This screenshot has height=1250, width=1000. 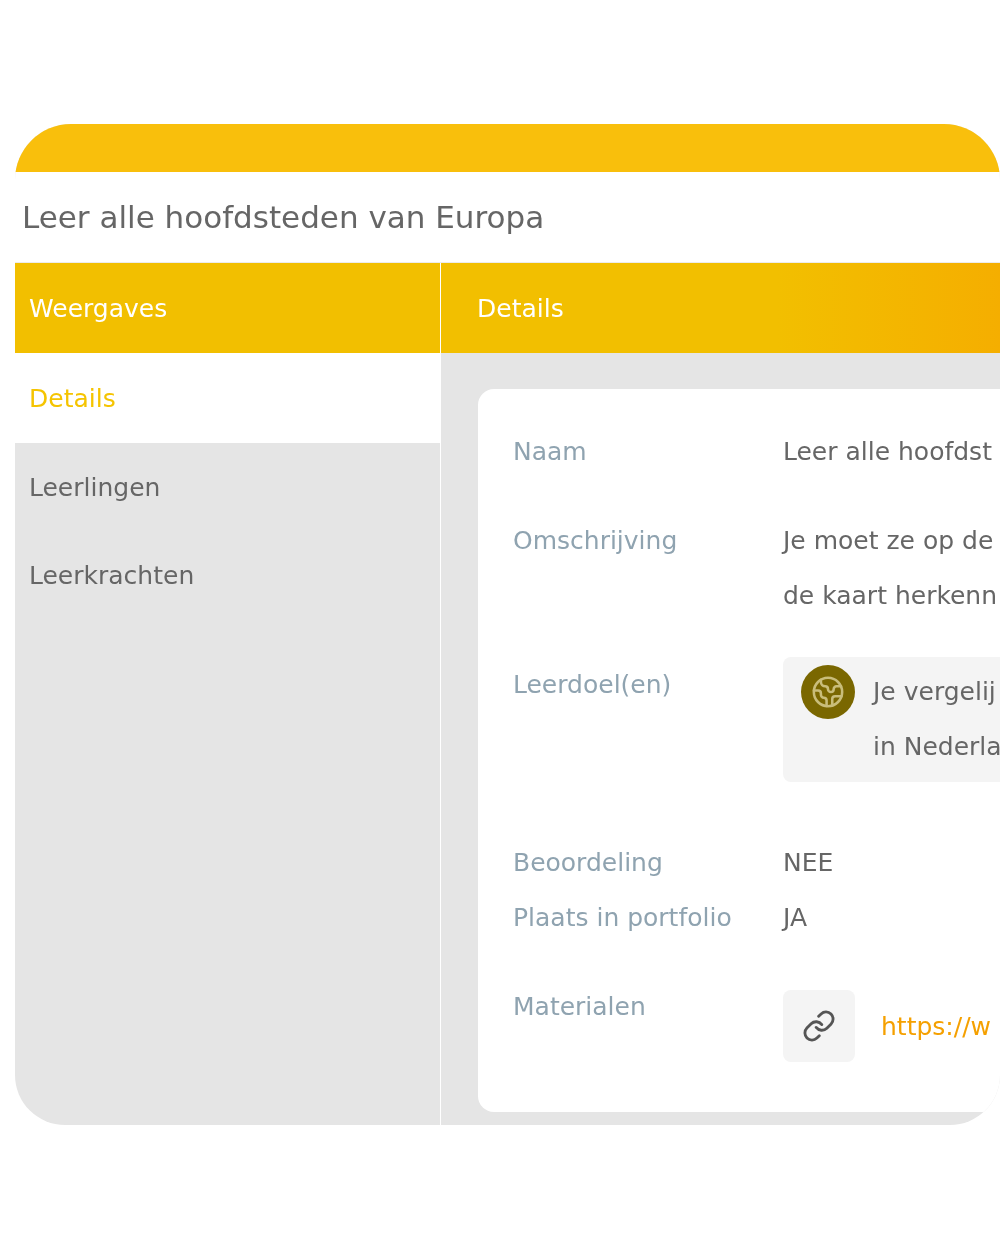 What do you see at coordinates (596, 541) in the screenshot?
I see `field-label: Omschrijving` at bounding box center [596, 541].